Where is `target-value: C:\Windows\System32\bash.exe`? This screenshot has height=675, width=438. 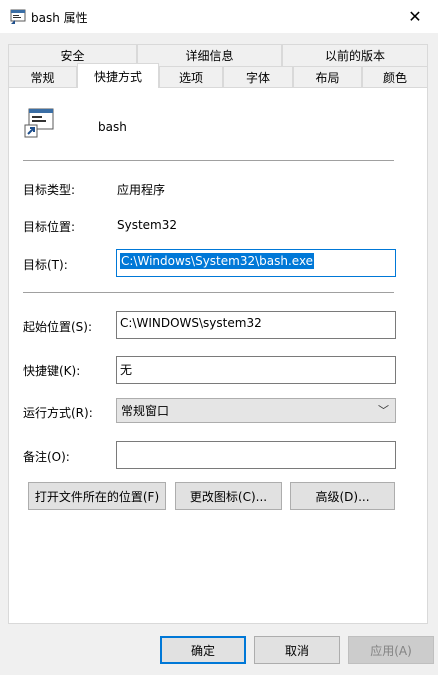
target-value: C:\Windows\System32\bash.exe is located at coordinates (217, 261).